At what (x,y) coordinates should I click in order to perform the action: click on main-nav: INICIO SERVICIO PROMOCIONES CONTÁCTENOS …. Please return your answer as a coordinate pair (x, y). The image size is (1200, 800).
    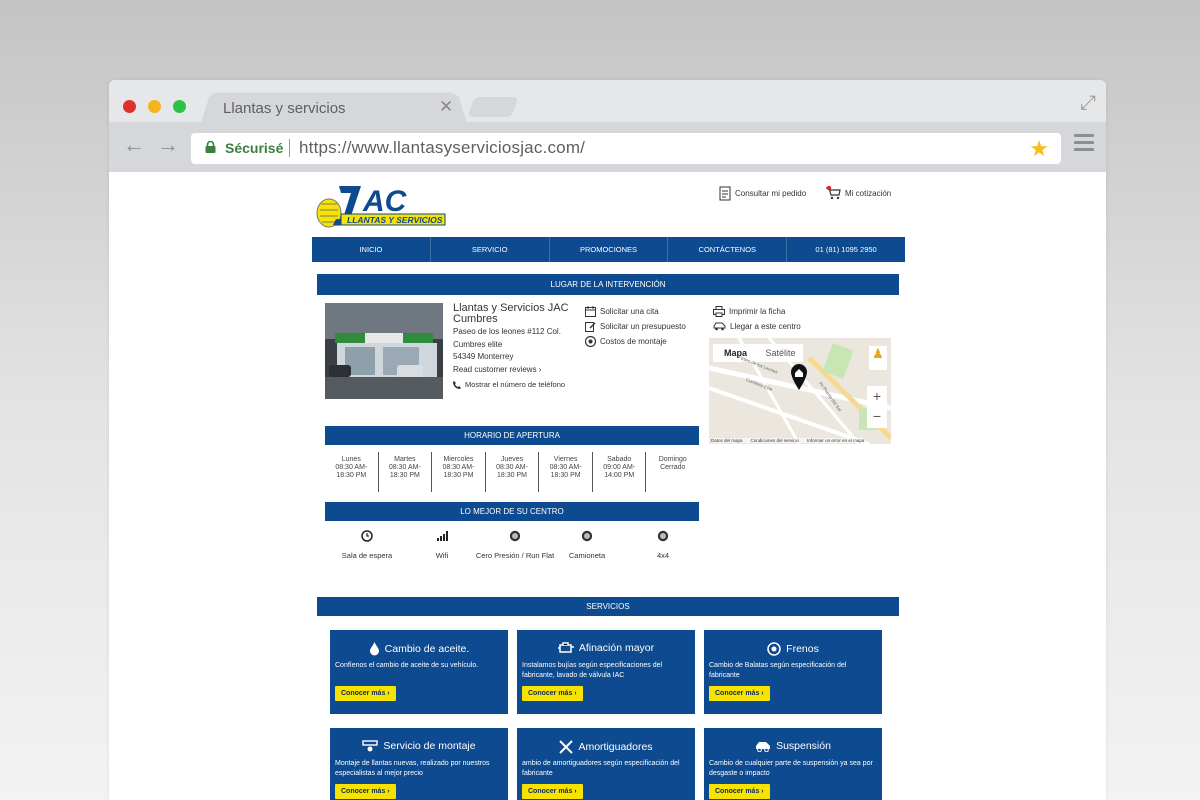
    Looking at the image, I should click on (608, 249).